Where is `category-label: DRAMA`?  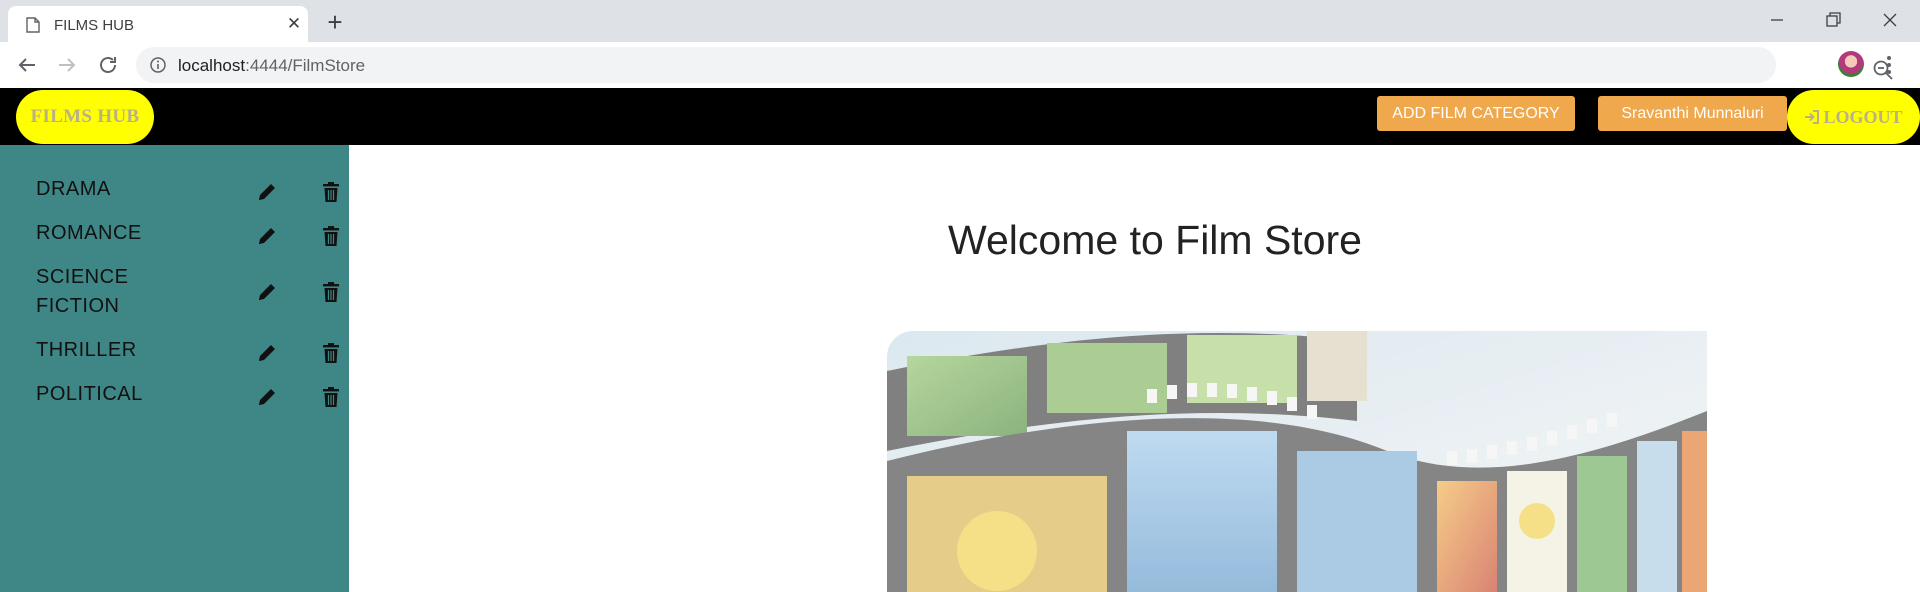 category-label: DRAMA is located at coordinates (126, 189).